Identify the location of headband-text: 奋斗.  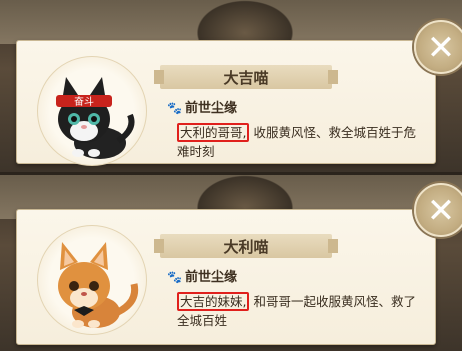
(84, 101).